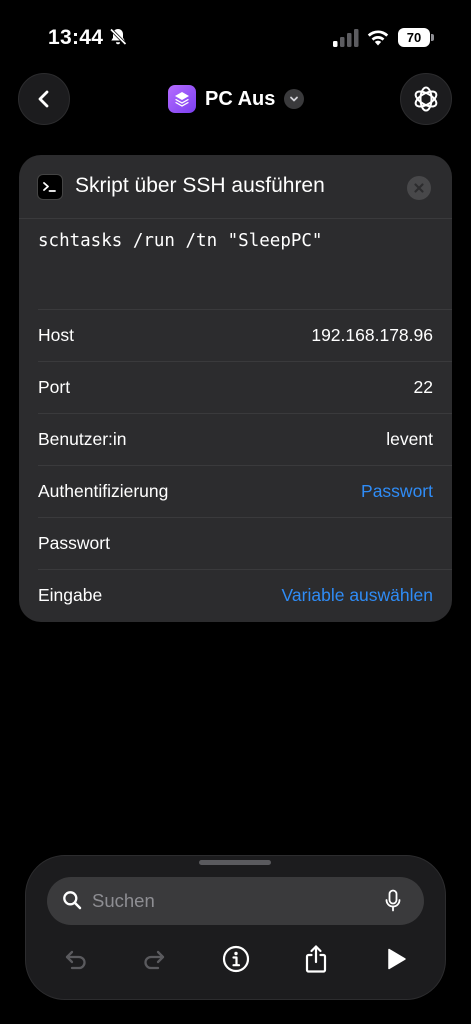  What do you see at coordinates (103, 491) in the screenshot?
I see `row-label: Authentifizierung` at bounding box center [103, 491].